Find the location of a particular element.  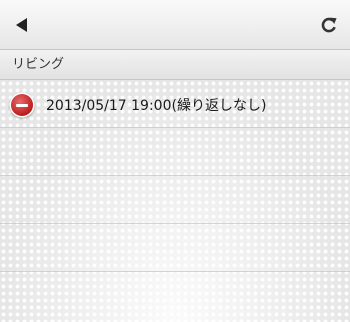

schedule-row: 2013/05/17 19:00(繰り返しなし) is located at coordinates (175, 104).